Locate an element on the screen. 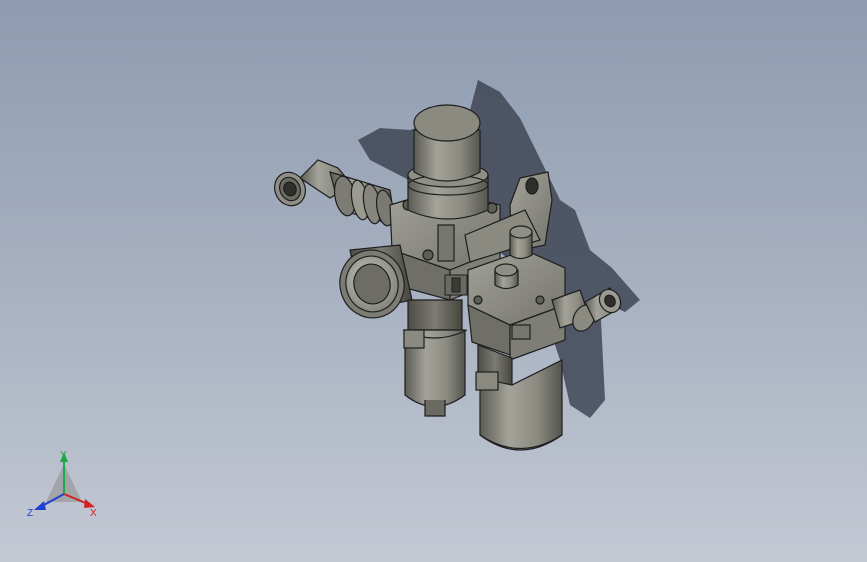  z-axis-arrow is located at coordinates (40, 505).